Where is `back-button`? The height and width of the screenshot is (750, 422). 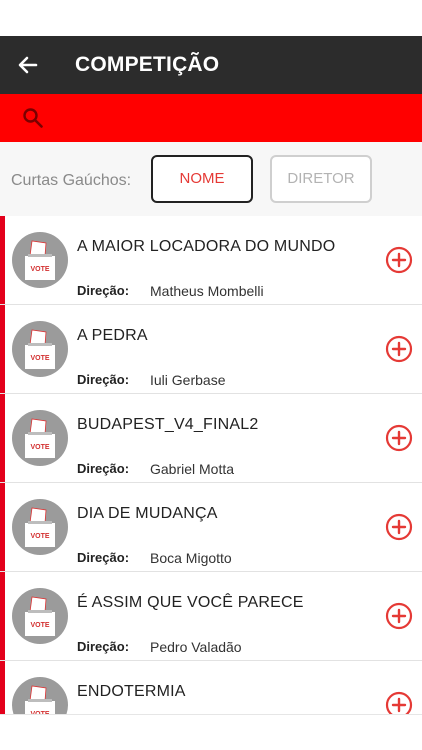
back-button is located at coordinates (28, 65).